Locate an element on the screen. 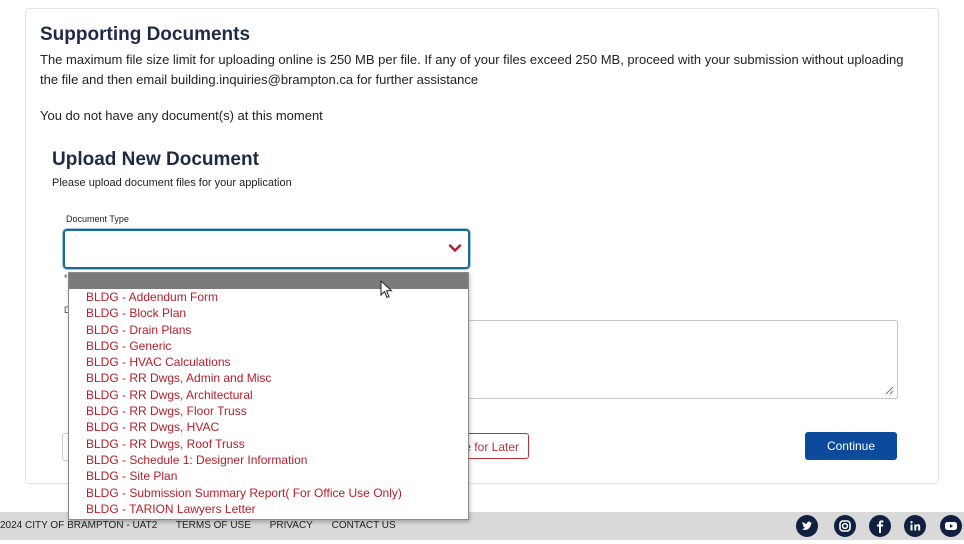 This screenshot has width=964, height=544. contact-us-link: CONTACT US is located at coordinates (364, 525).